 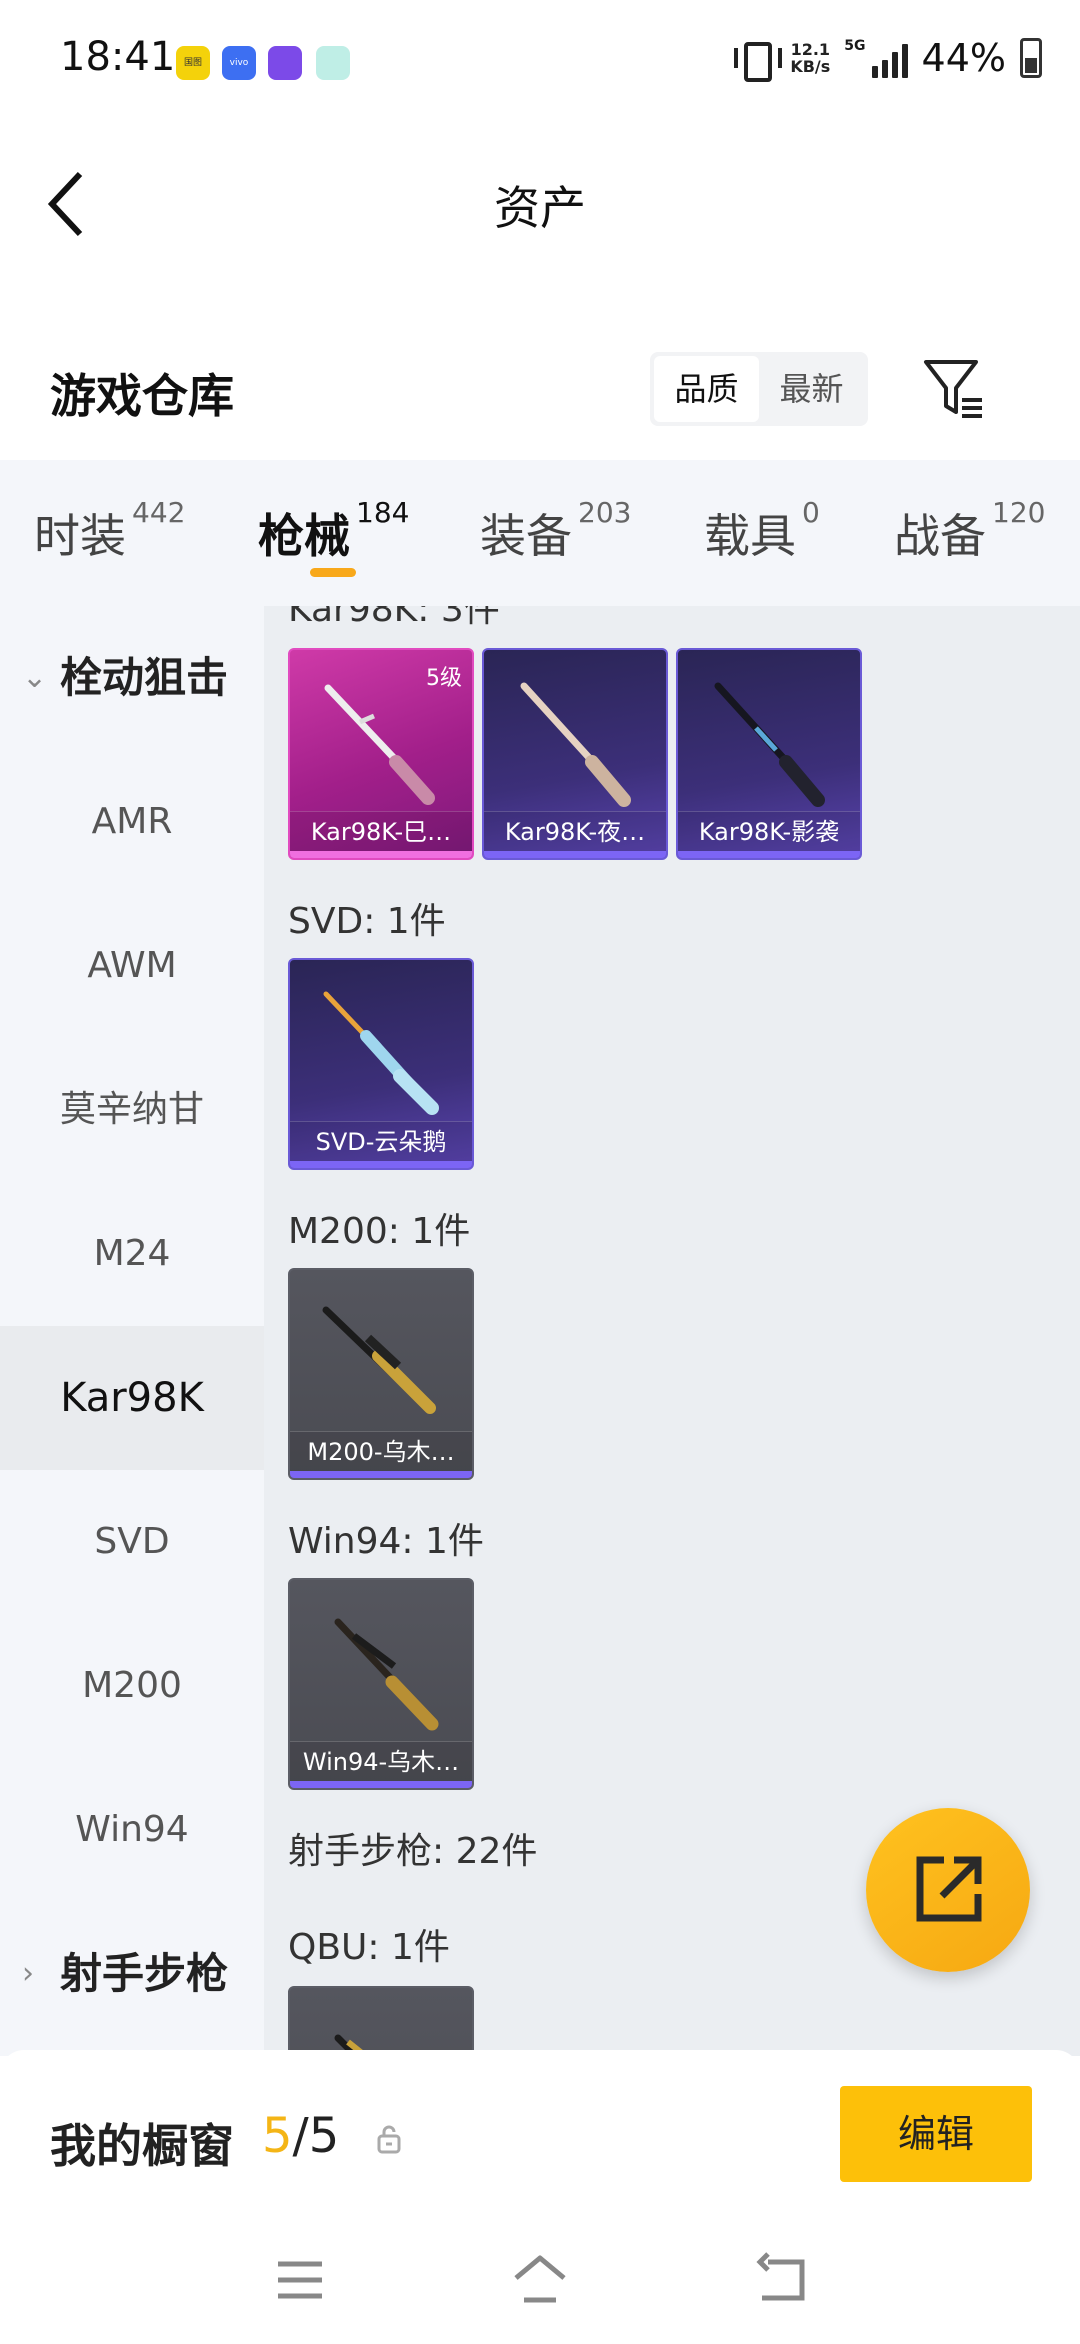 What do you see at coordinates (379, 1231) in the screenshot?
I see `section-label-m200: M200: 1件` at bounding box center [379, 1231].